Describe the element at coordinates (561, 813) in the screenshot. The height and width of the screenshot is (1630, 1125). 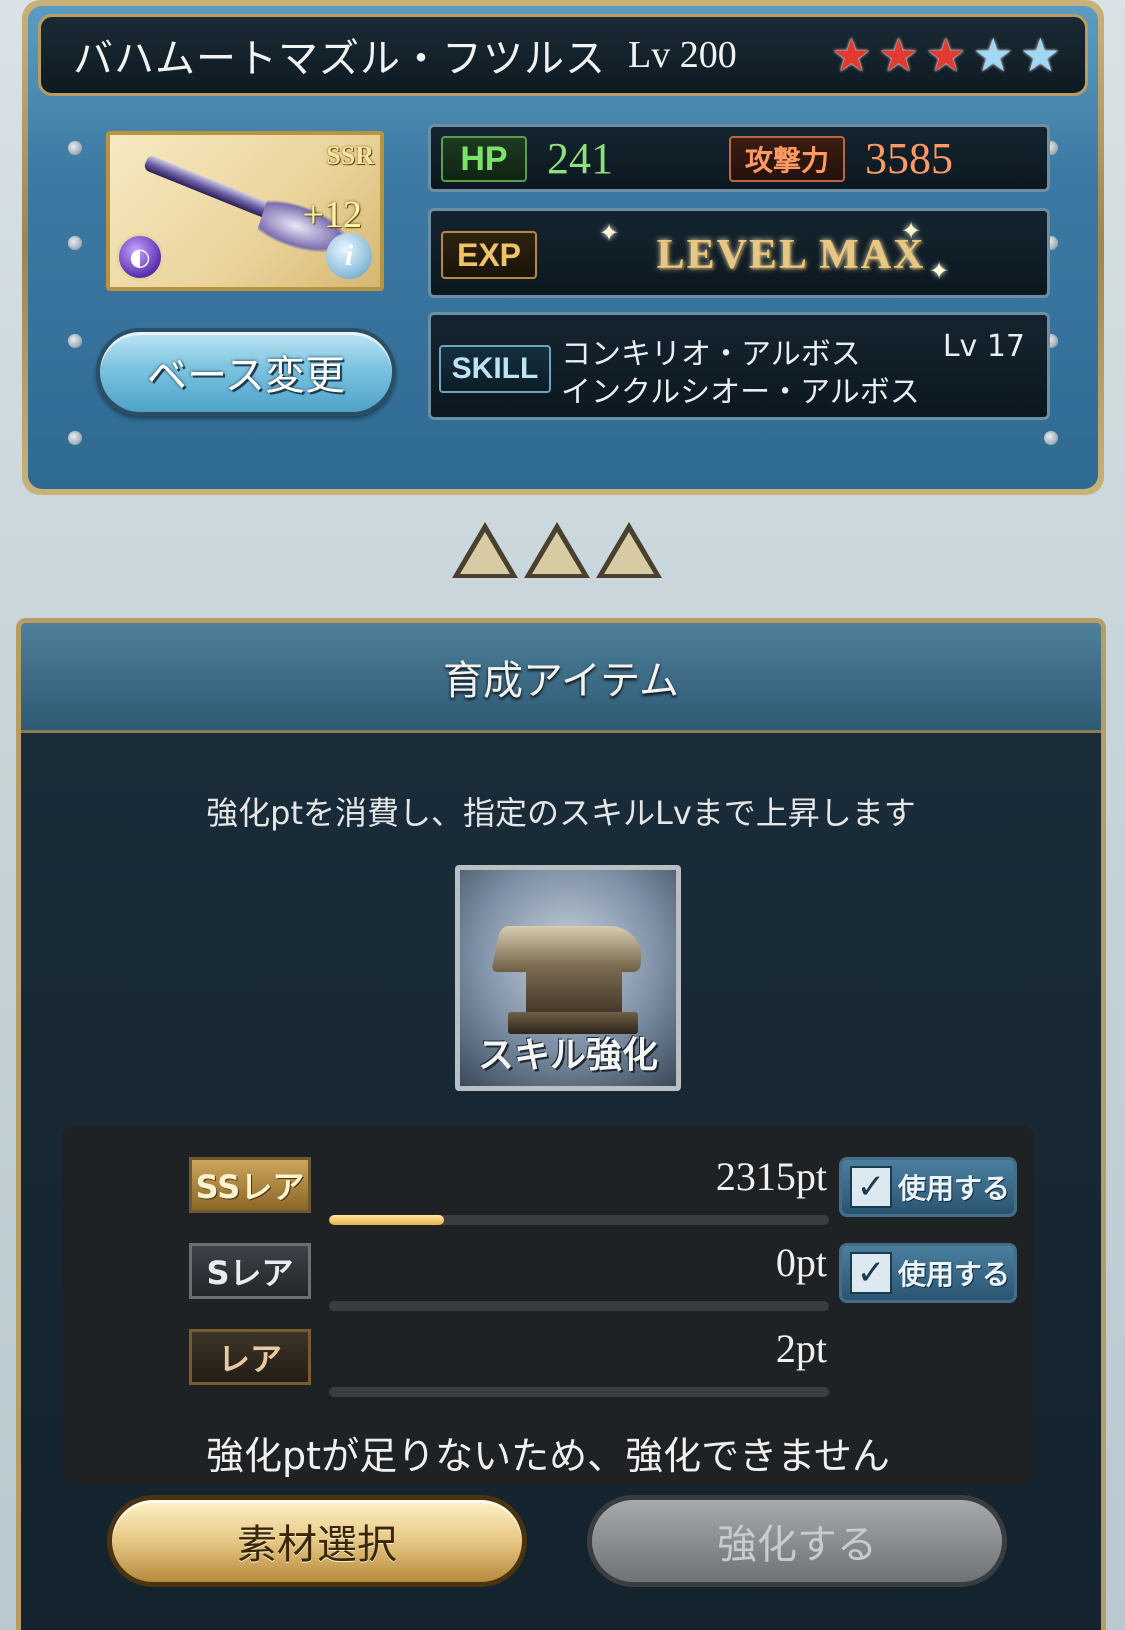
I see `panel-description: 強化ptを消費し、指定のスキルLvまで上昇します` at that location.